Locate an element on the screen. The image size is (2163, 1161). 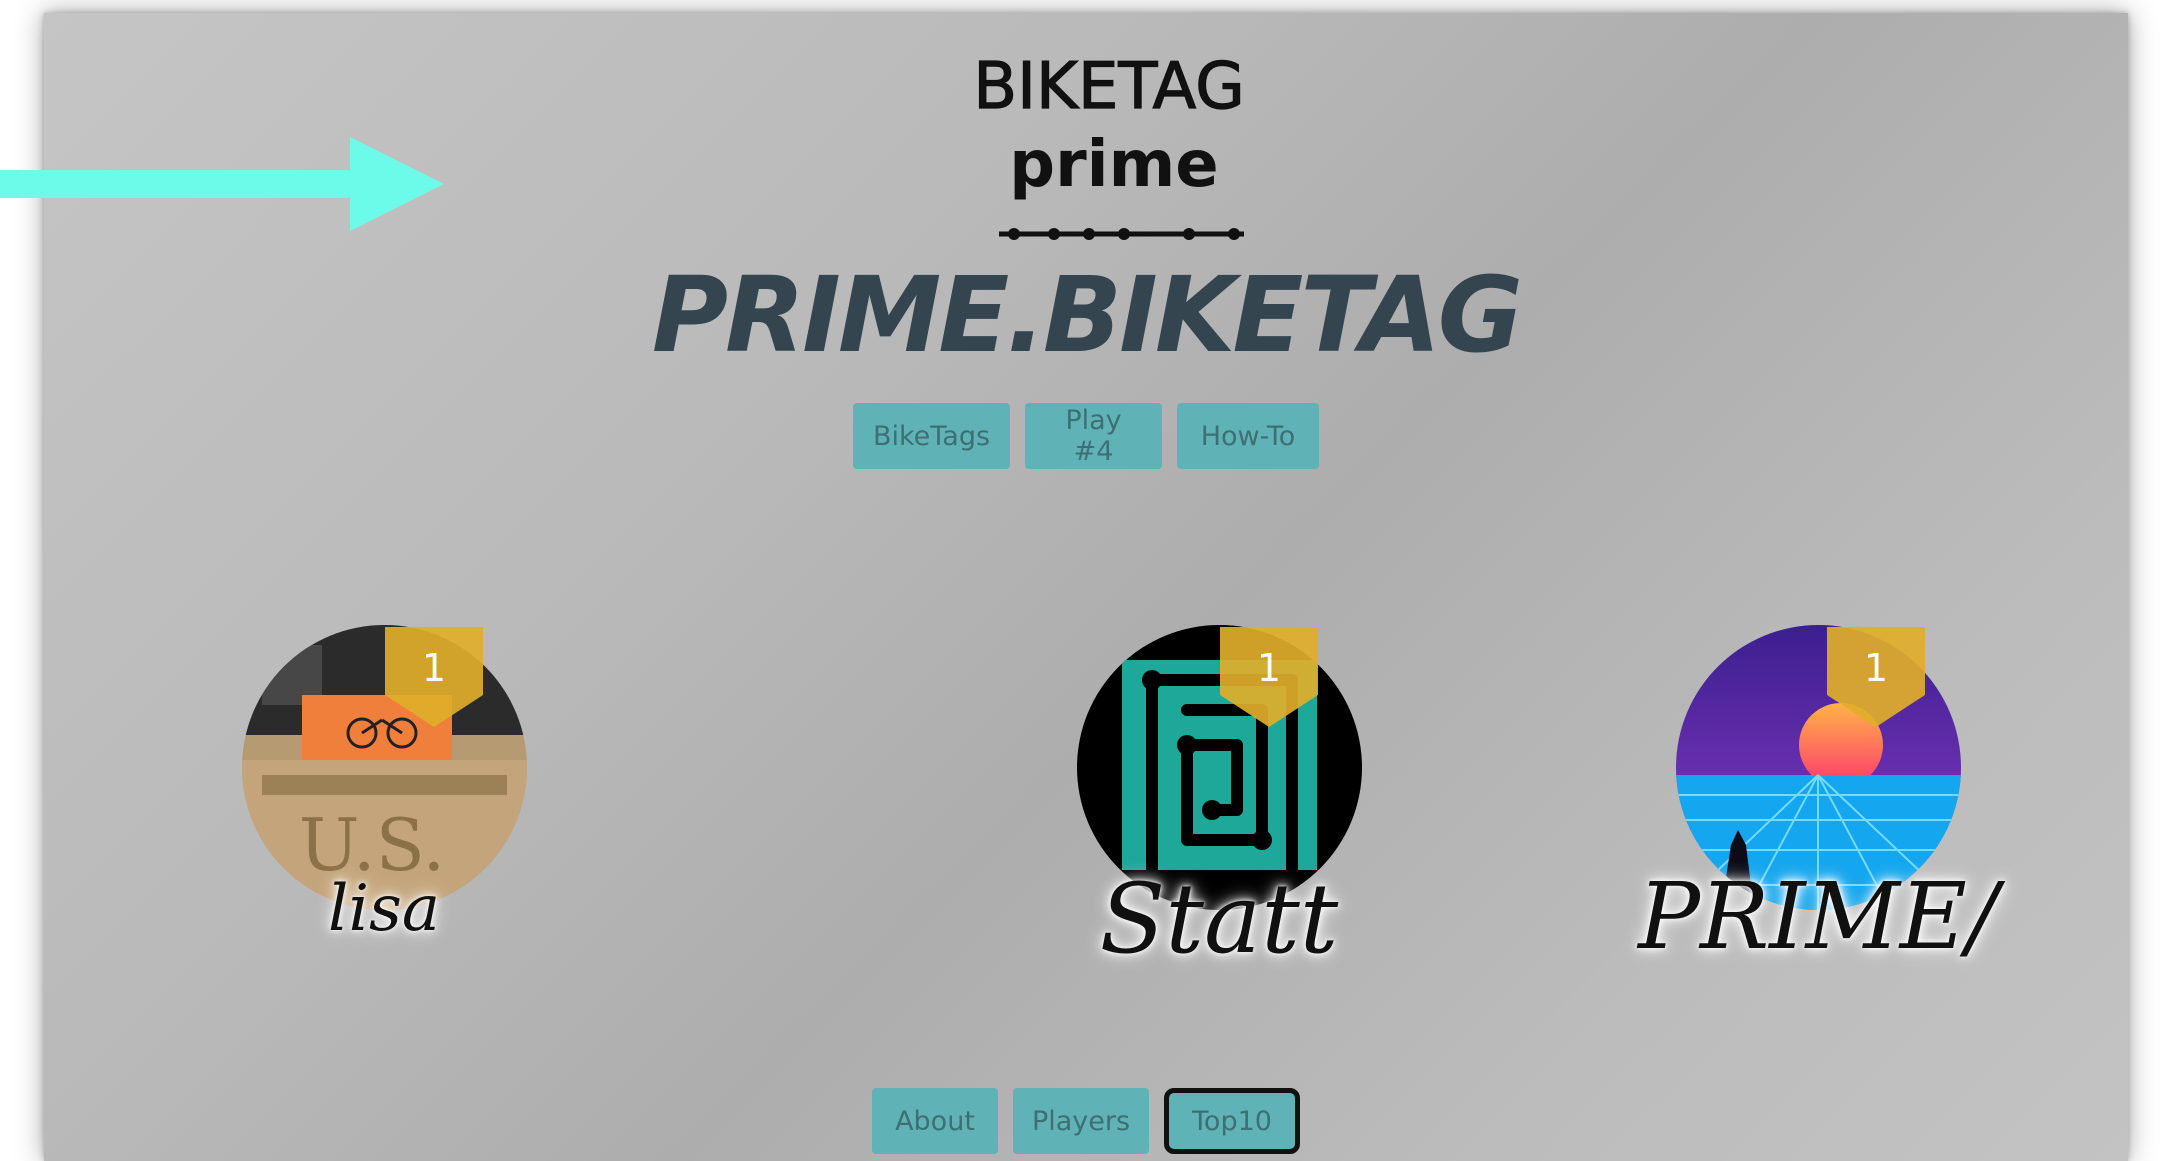
bottom-nav: About Players Top10 is located at coordinates (1086, 1121).